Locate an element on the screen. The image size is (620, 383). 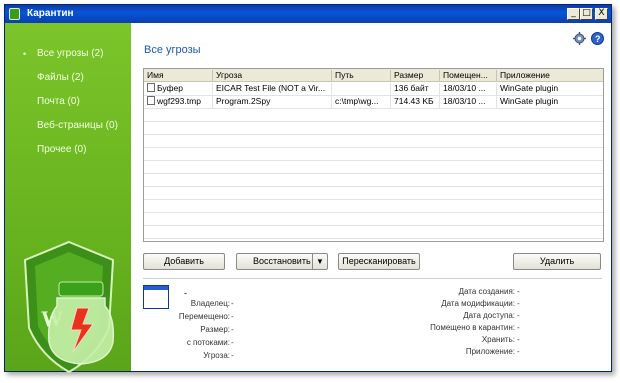
gear-icon is located at coordinates (579, 38).